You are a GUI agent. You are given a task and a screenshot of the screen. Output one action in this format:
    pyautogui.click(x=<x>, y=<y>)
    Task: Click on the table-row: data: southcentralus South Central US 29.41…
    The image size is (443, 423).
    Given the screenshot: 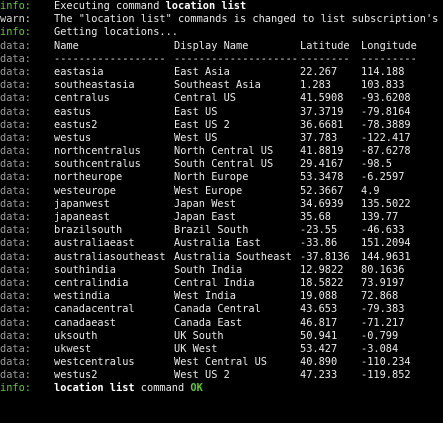 What is the action you would take?
    pyautogui.click(x=221, y=164)
    